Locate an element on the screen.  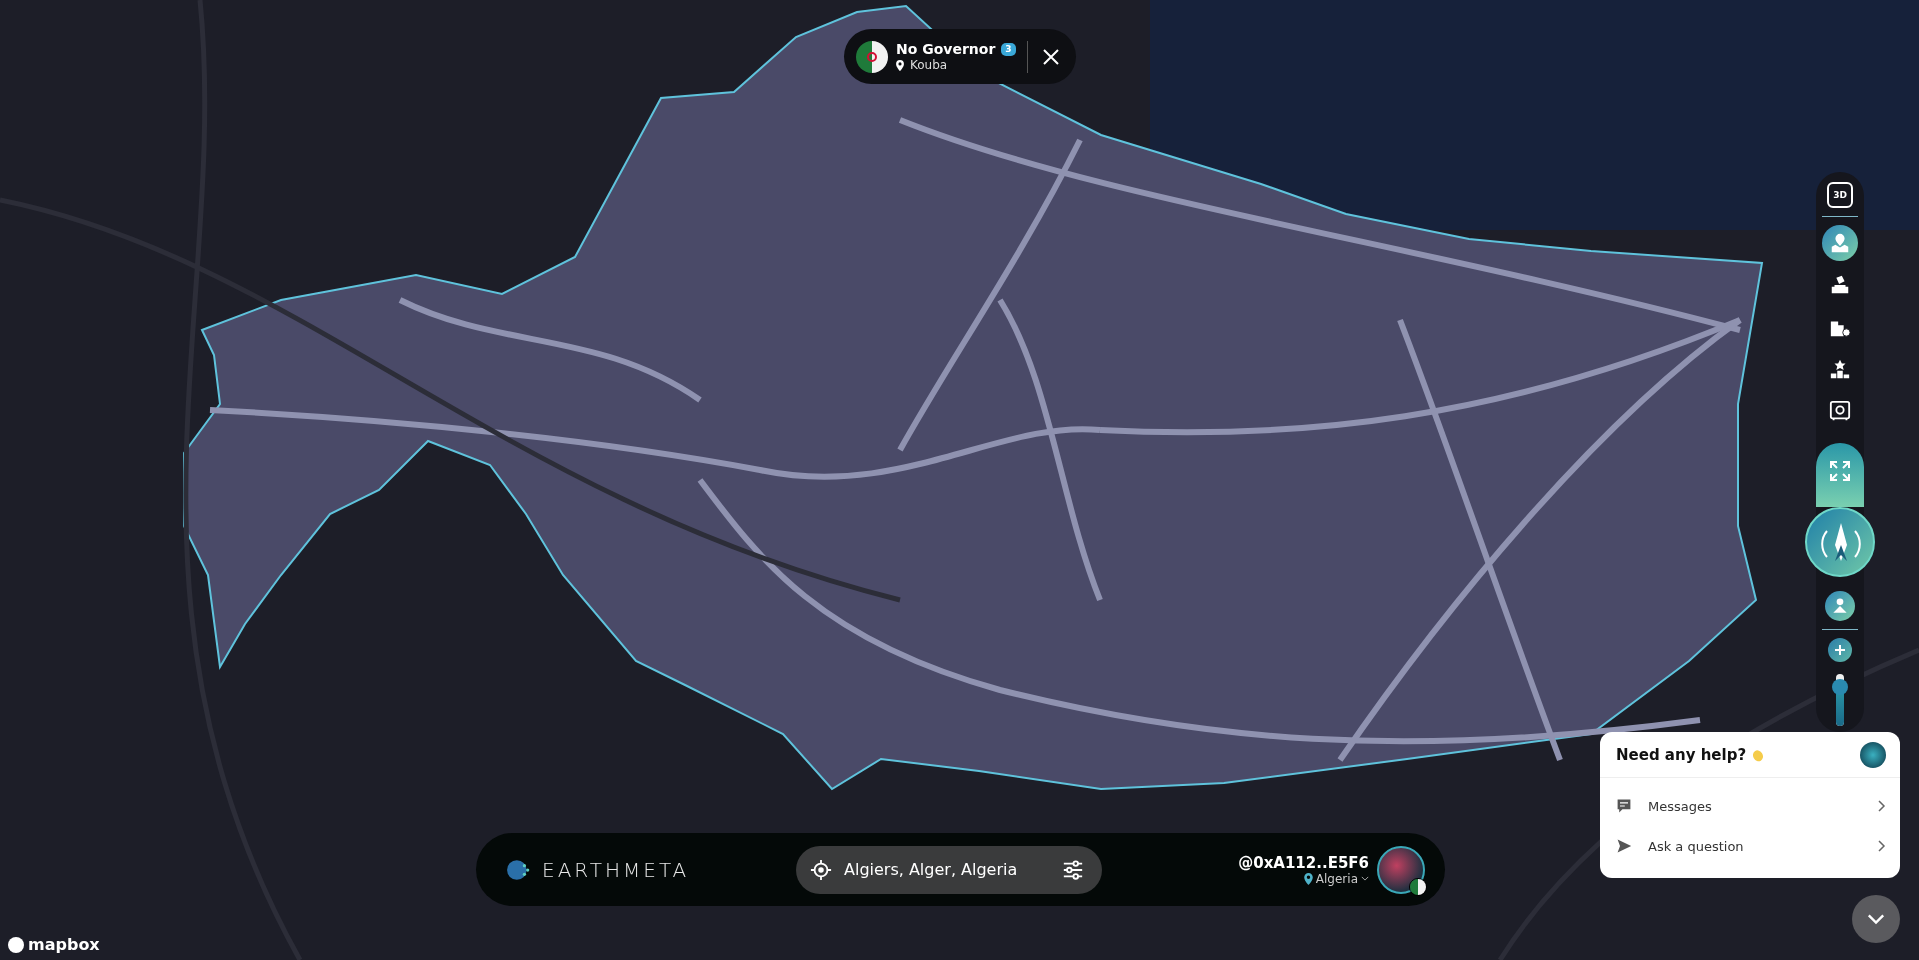
globe-logo-icon is located at coordinates (1873, 754).